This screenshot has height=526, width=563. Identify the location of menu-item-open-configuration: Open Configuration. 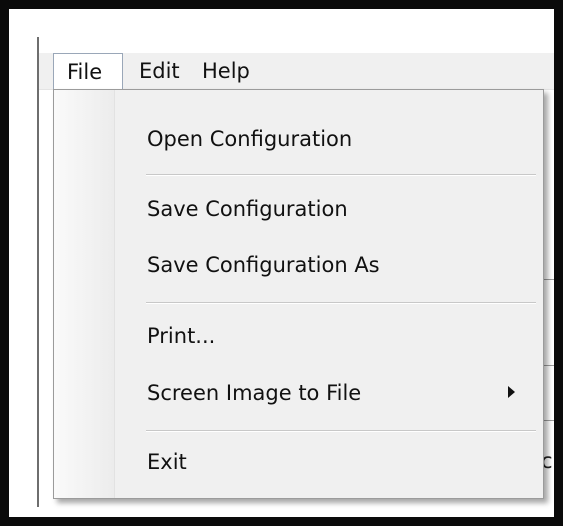
(298, 139).